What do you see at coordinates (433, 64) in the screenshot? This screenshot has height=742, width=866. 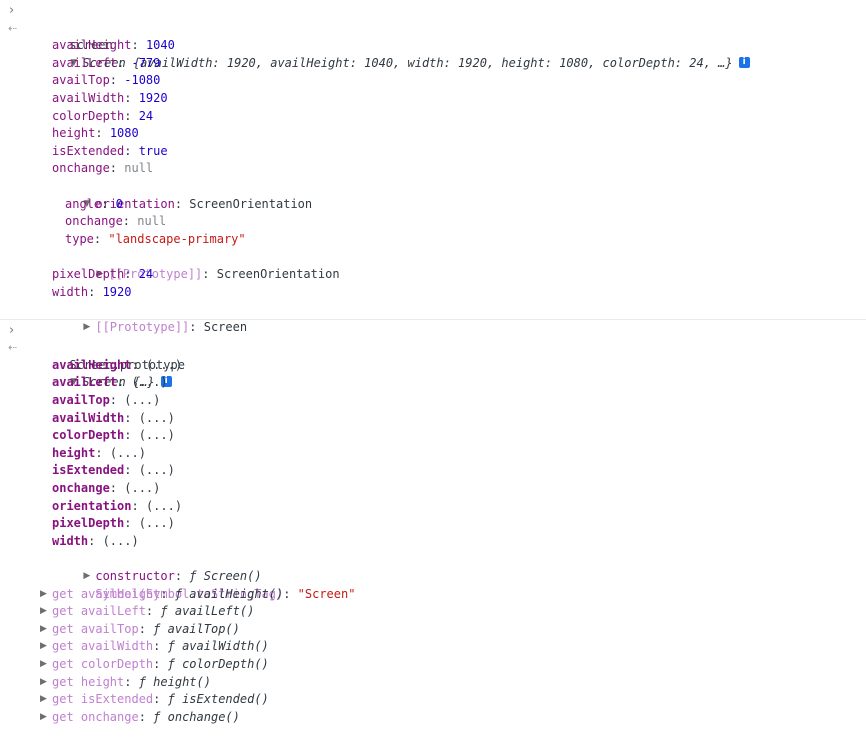 I see `tree-row: availLeft: -779` at bounding box center [433, 64].